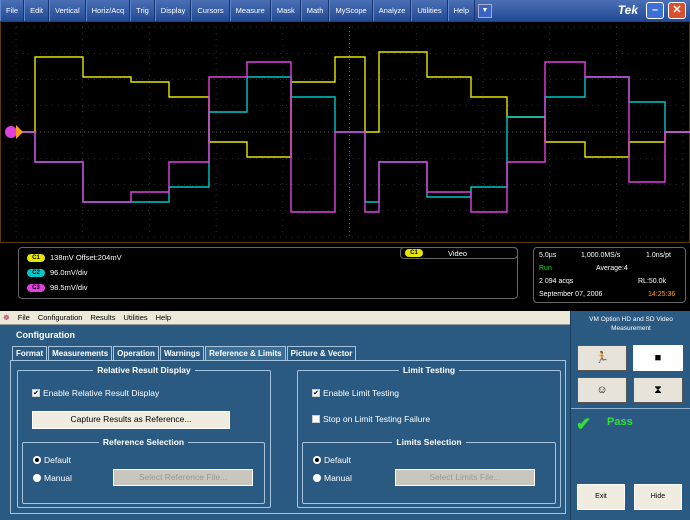 The image size is (690, 520). What do you see at coordinates (108, 10) in the screenshot?
I see `menu-horiz-acq: Horiz/Acq` at bounding box center [108, 10].